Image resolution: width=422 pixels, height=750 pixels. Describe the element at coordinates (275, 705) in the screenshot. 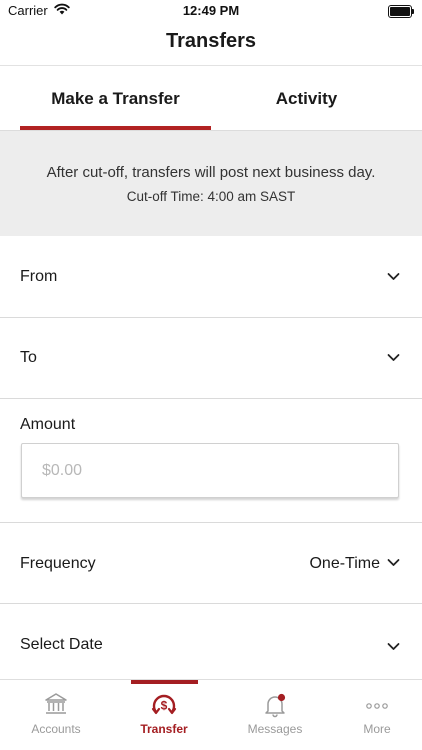

I see `bell-icon` at that location.